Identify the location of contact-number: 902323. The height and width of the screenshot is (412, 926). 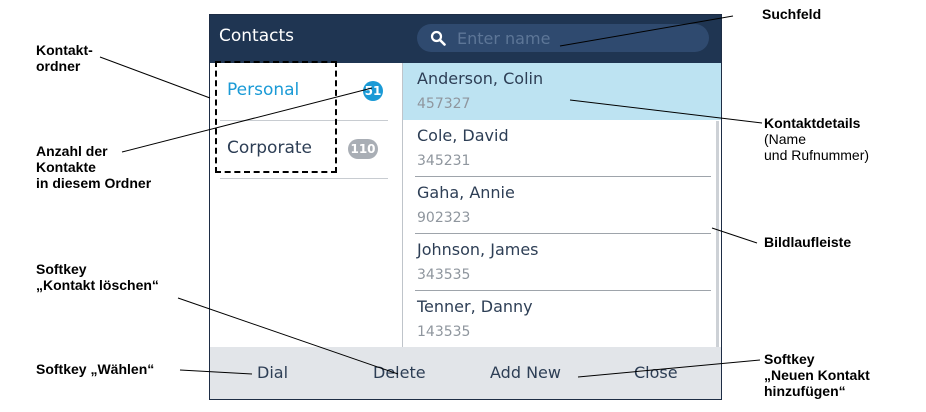
(444, 218).